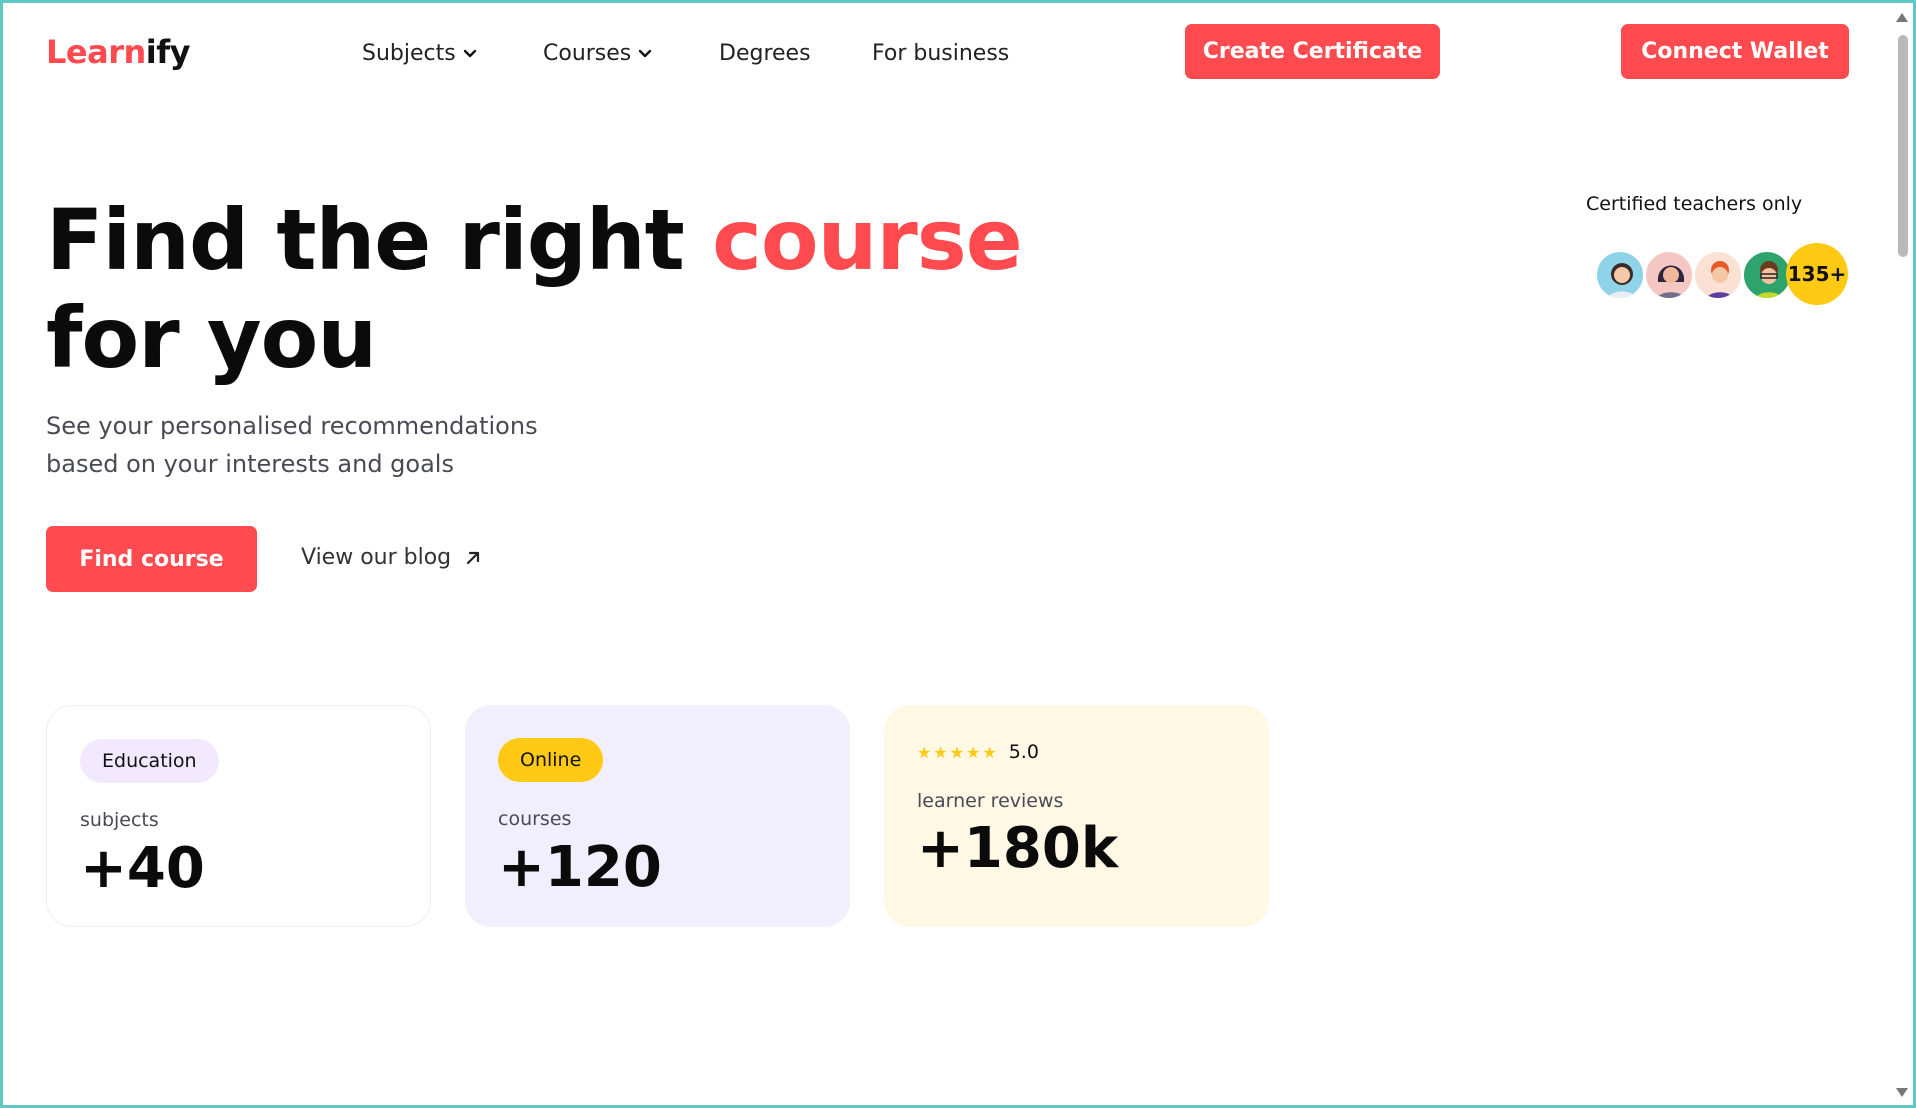  I want to click on nav-courses: Courses, so click(598, 53).